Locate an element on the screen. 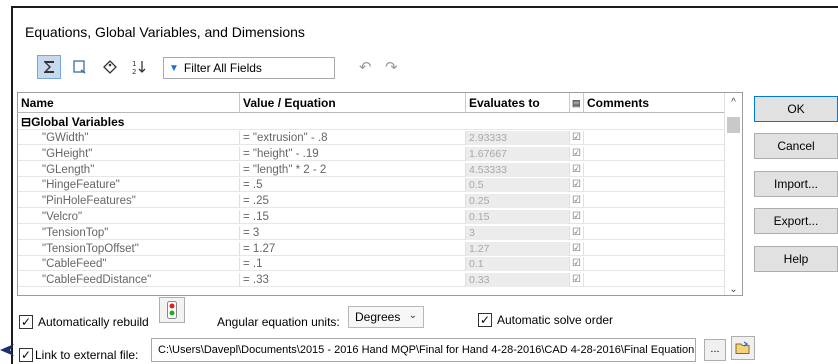 This screenshot has width=838, height=364. table-row: "CableFeedDistance" = .33 0.33 ☑ is located at coordinates (371, 280).